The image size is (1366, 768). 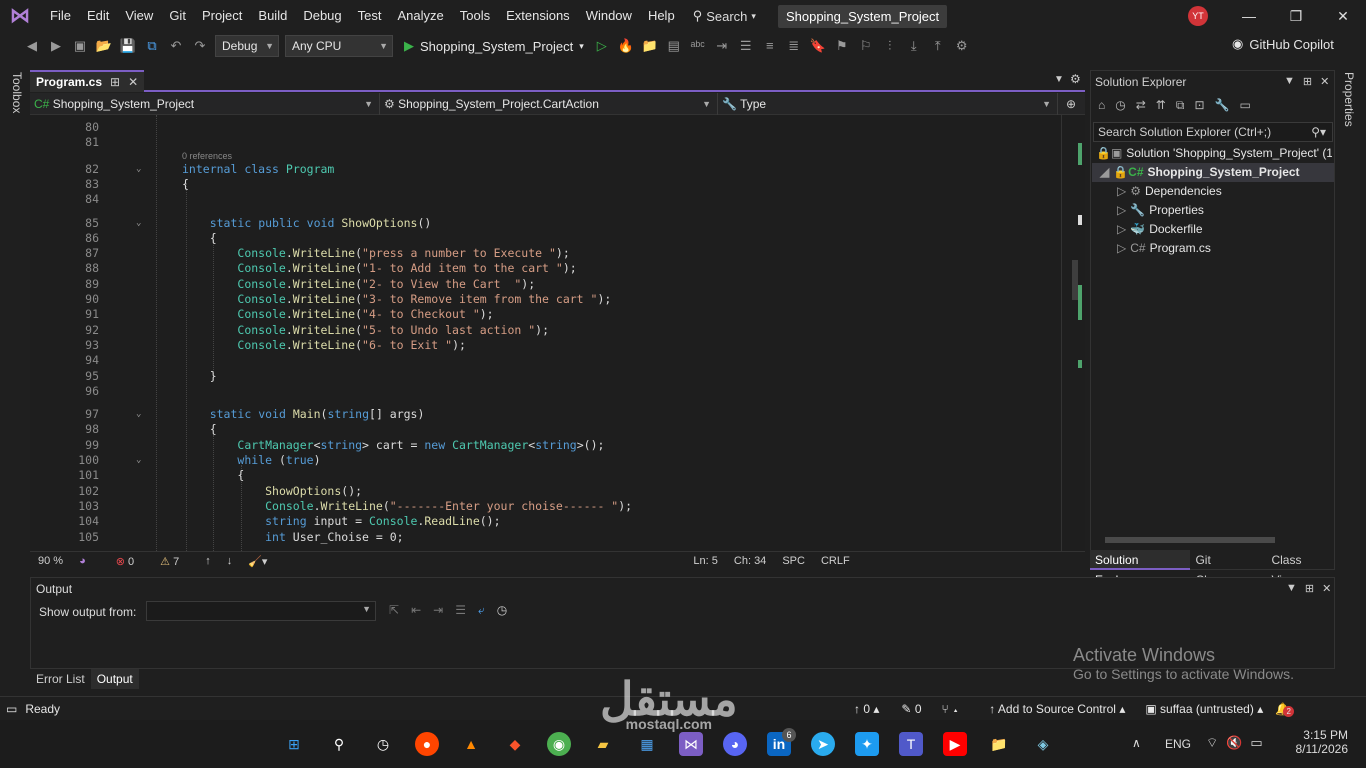 I want to click on warning-count: ⚠ 7, so click(x=169, y=561).